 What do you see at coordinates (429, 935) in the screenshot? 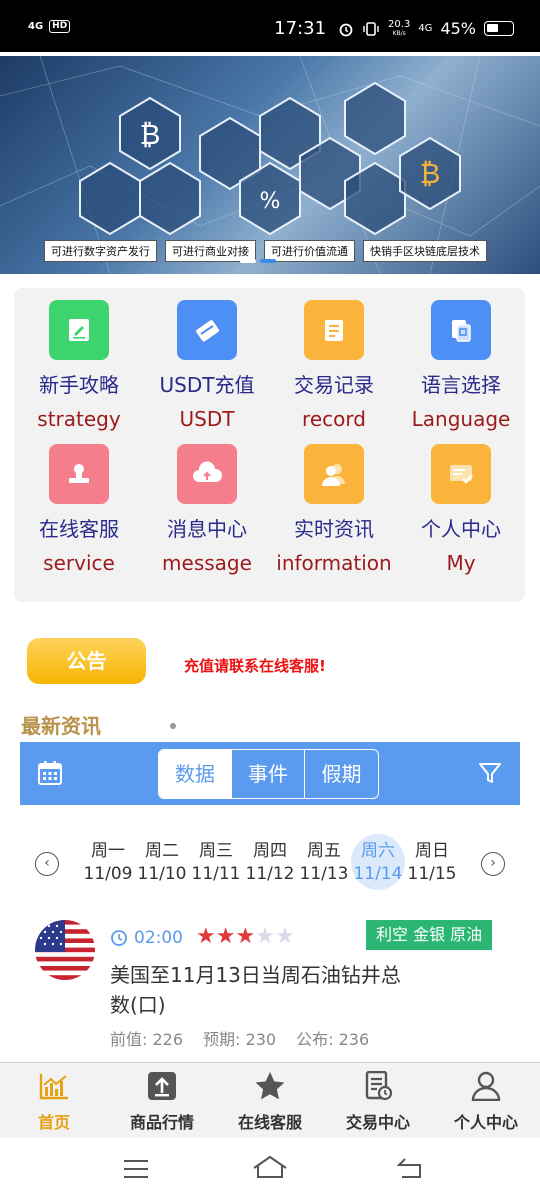
I see `impact-tag: 利空 金银 原油` at bounding box center [429, 935].